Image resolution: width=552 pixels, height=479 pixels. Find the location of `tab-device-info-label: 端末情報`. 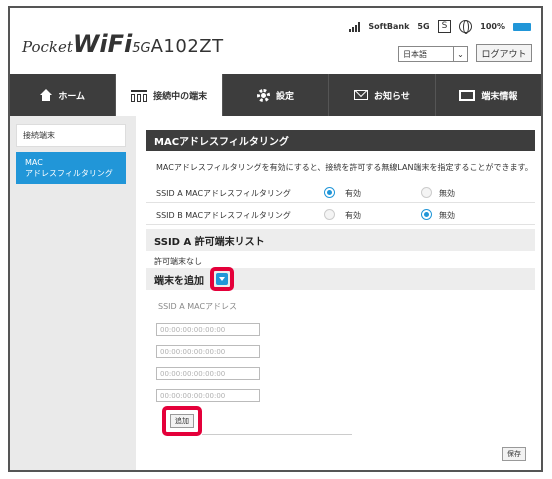

tab-device-info-label: 端末情報 is located at coordinates (499, 96).